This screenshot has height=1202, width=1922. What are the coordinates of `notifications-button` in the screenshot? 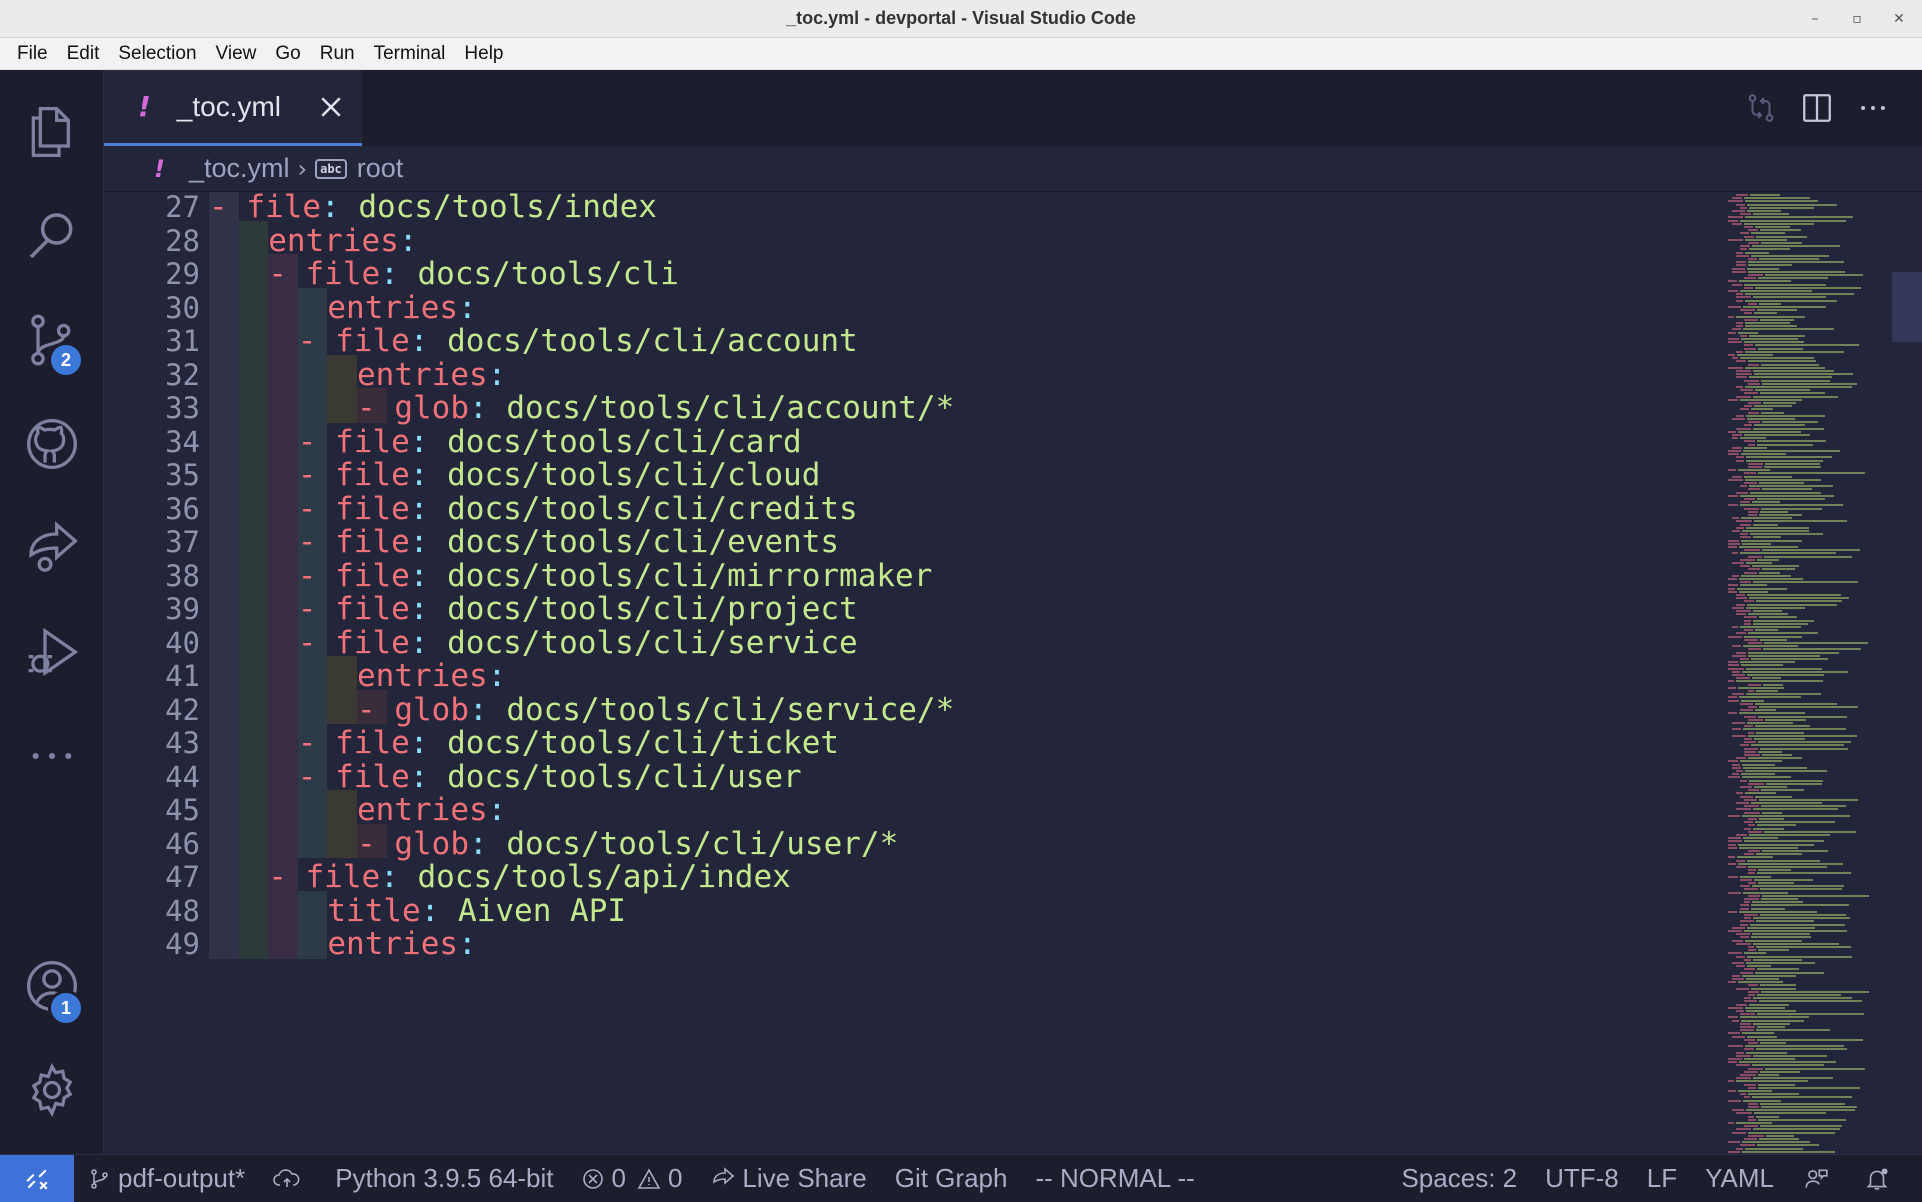 It's located at (1886, 1178).